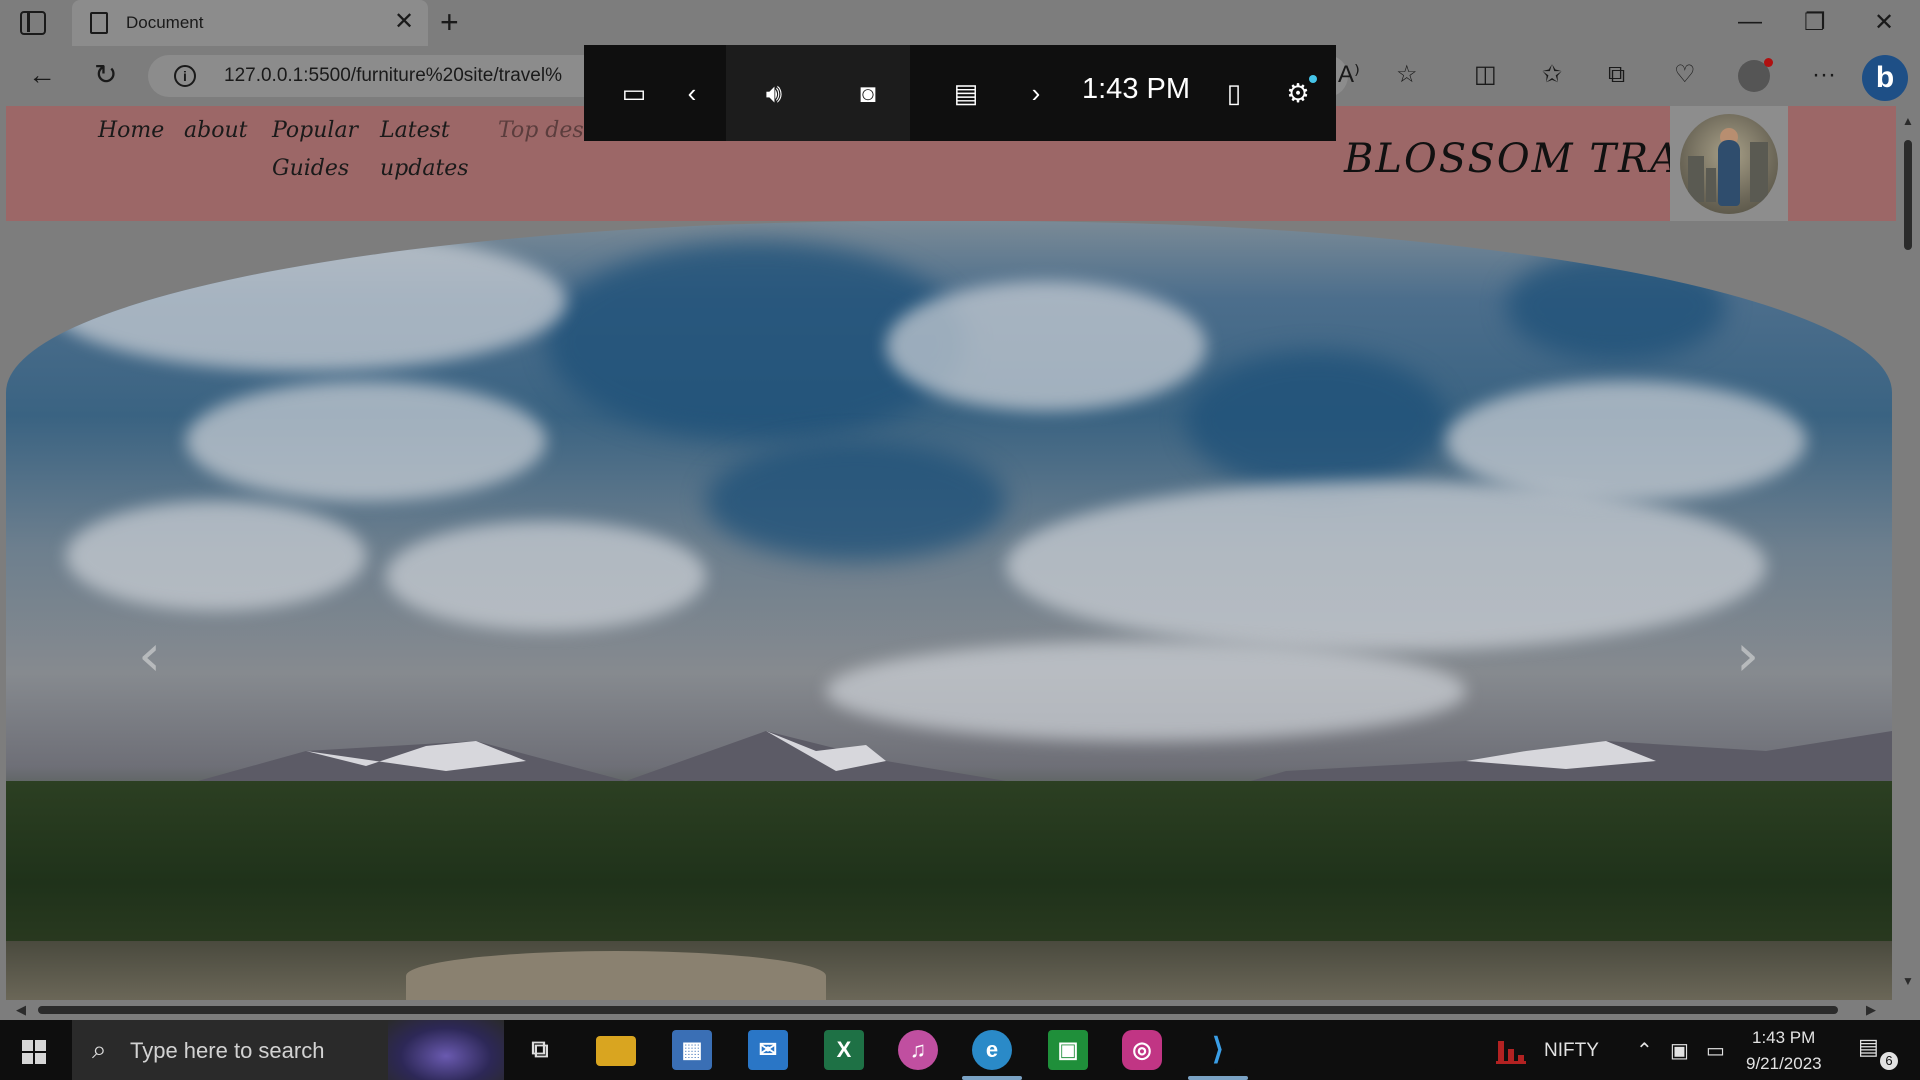  Describe the element at coordinates (99, 1049) in the screenshot. I see `search-icon: ⌕` at that location.